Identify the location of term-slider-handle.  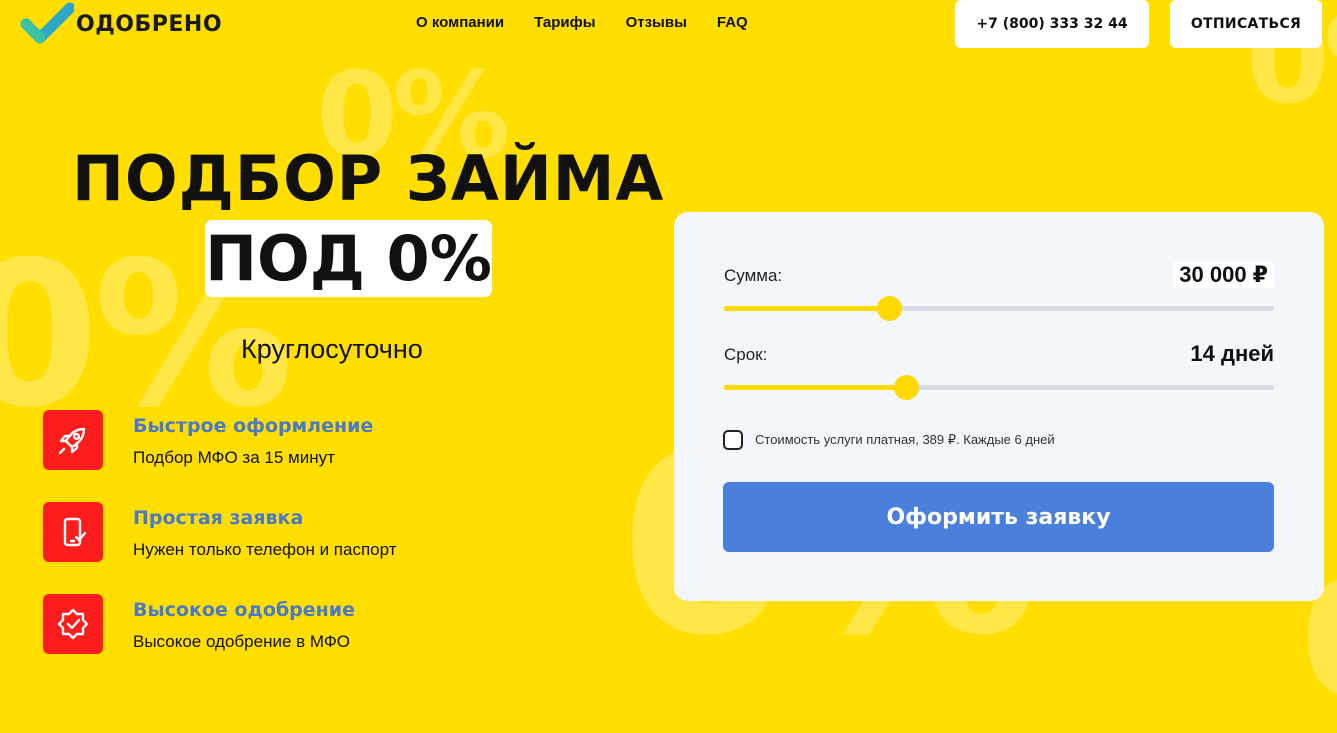
(906, 387).